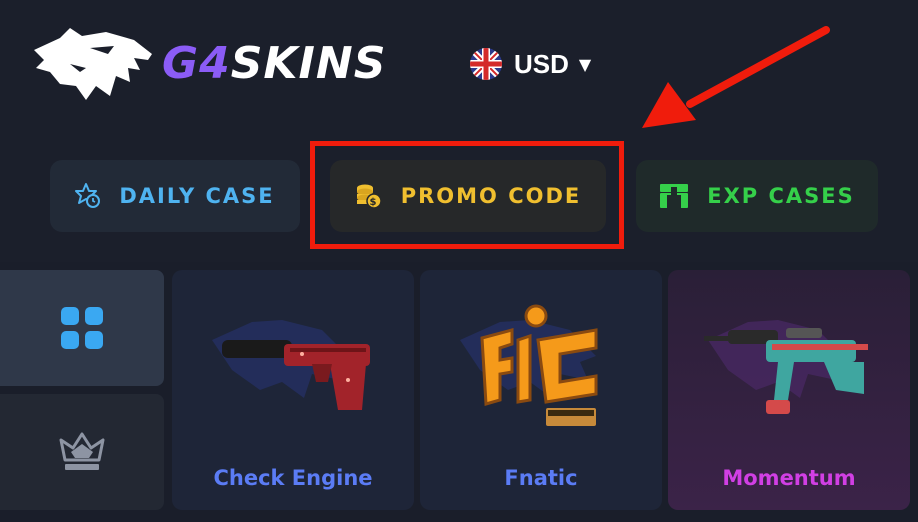  I want to click on exp-cases-button: EXP CASES, so click(757, 196).